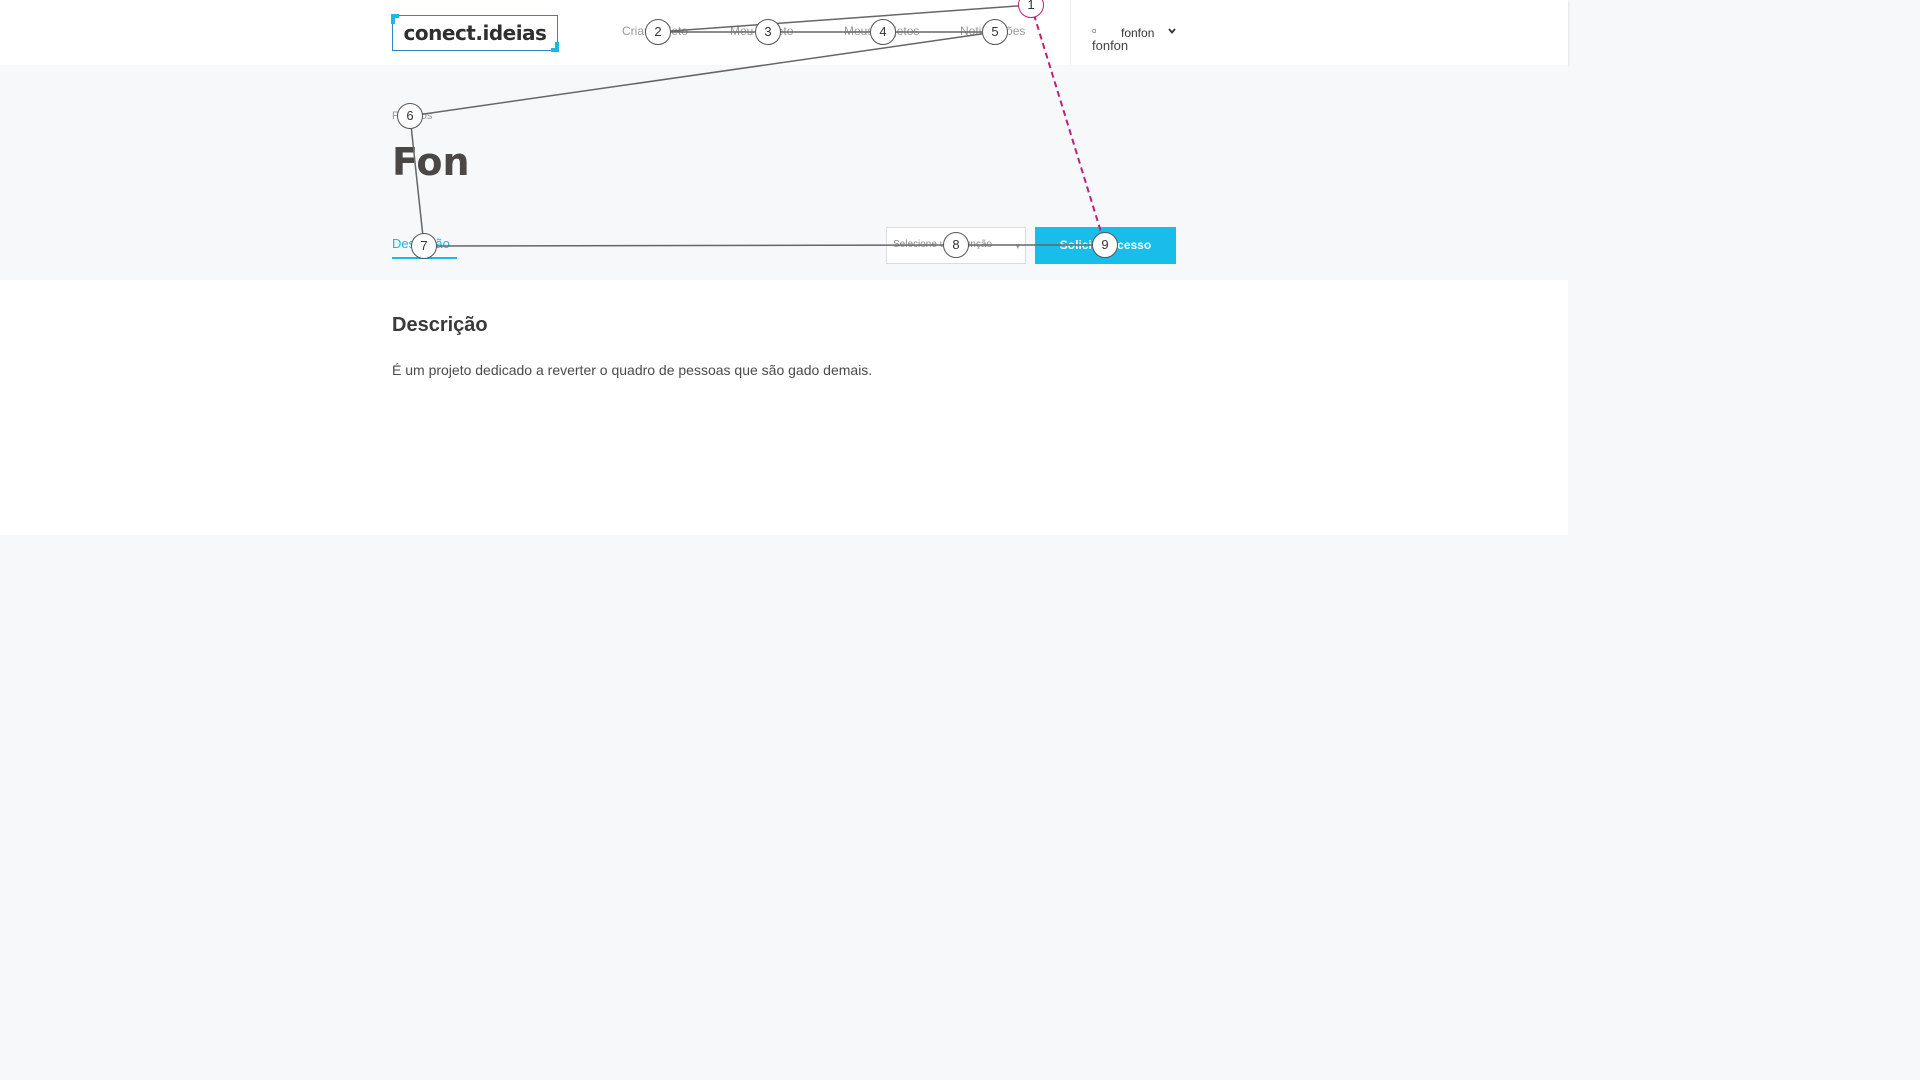  What do you see at coordinates (431, 162) in the screenshot?
I see `page-title: Fon` at bounding box center [431, 162].